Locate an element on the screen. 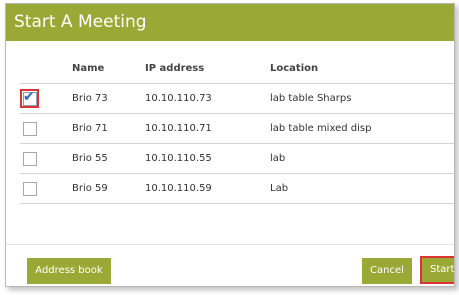 Image resolution: width=459 pixels, height=295 pixels. row-location: lab table mixed disp is located at coordinates (362, 128).